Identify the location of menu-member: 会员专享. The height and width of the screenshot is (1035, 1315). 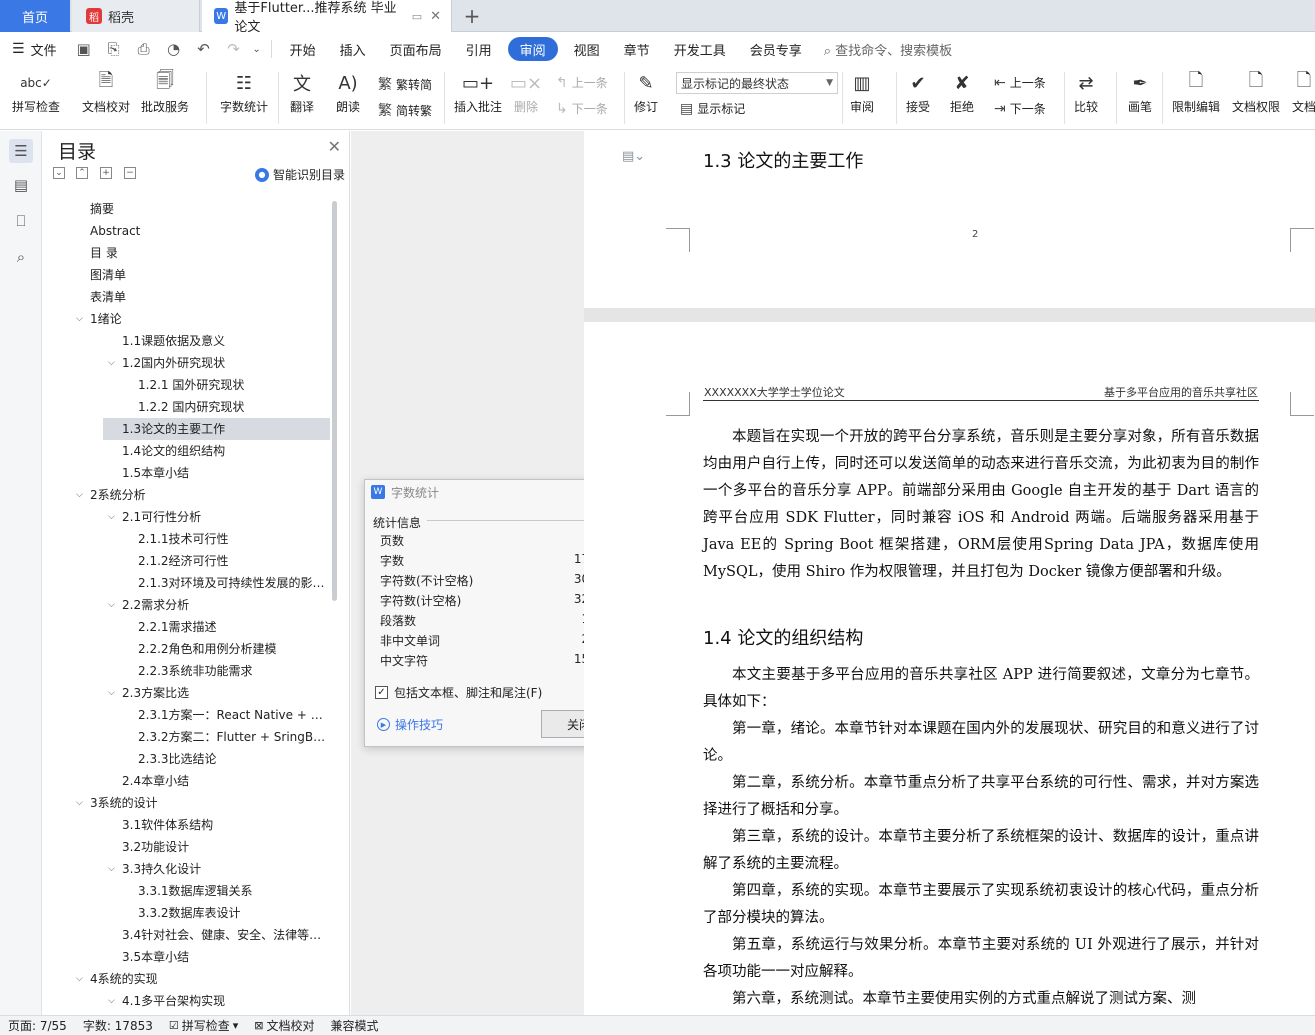
(776, 49).